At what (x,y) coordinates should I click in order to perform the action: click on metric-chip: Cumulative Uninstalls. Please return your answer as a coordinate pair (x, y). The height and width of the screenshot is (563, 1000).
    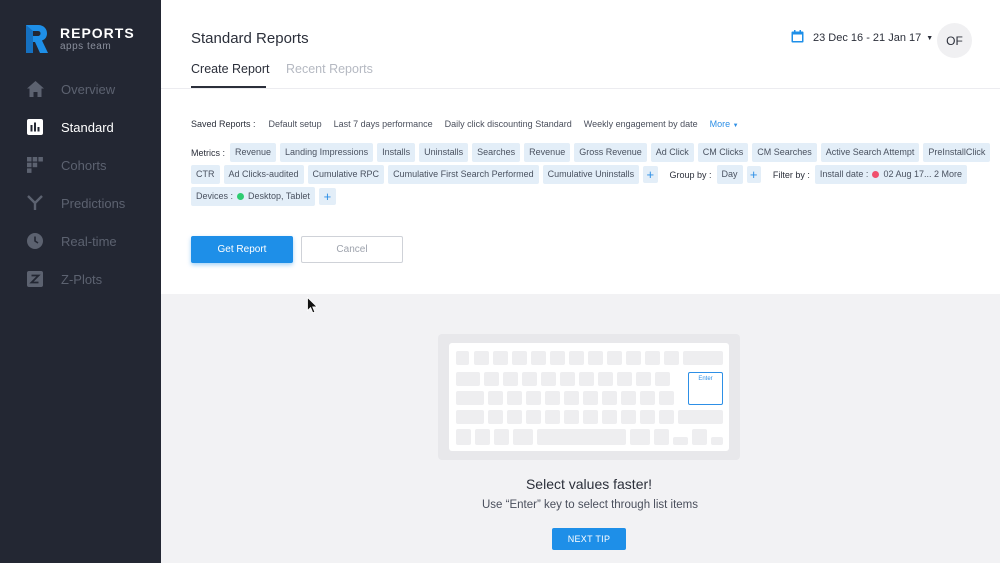
    Looking at the image, I should click on (591, 174).